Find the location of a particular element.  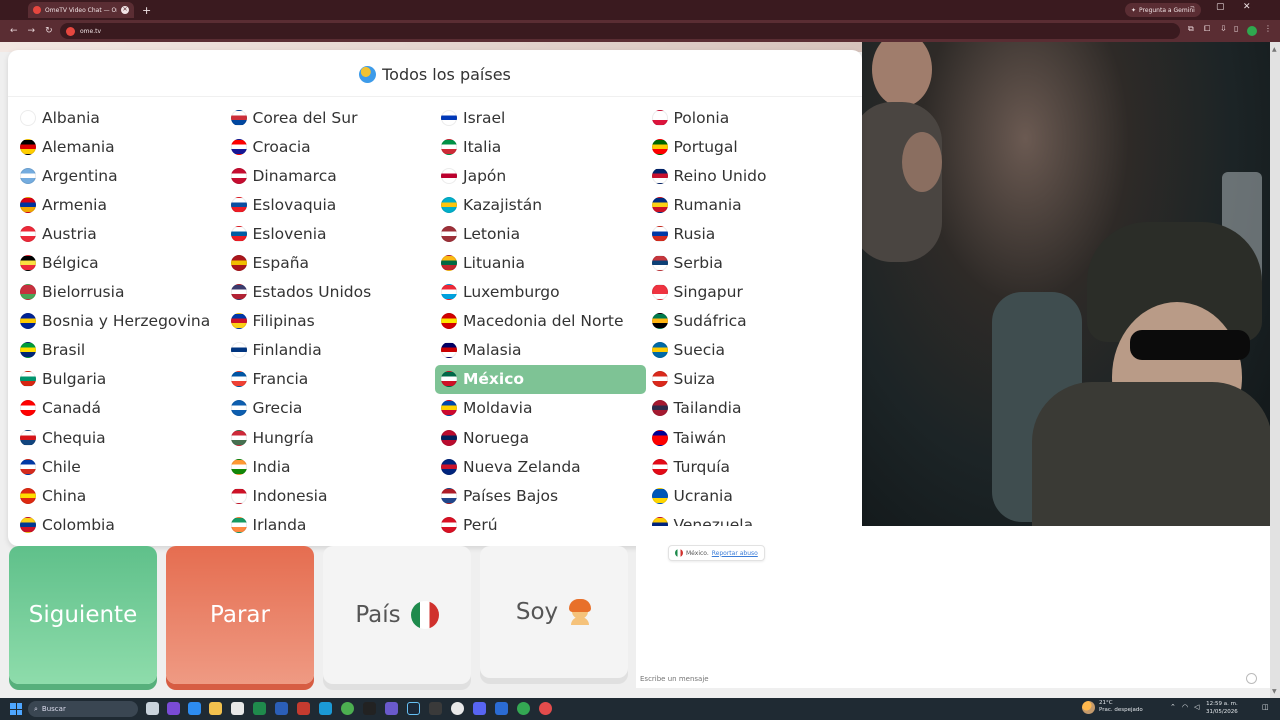

scroll-up-arrow-icon: ▲ is located at coordinates (1274, 49).